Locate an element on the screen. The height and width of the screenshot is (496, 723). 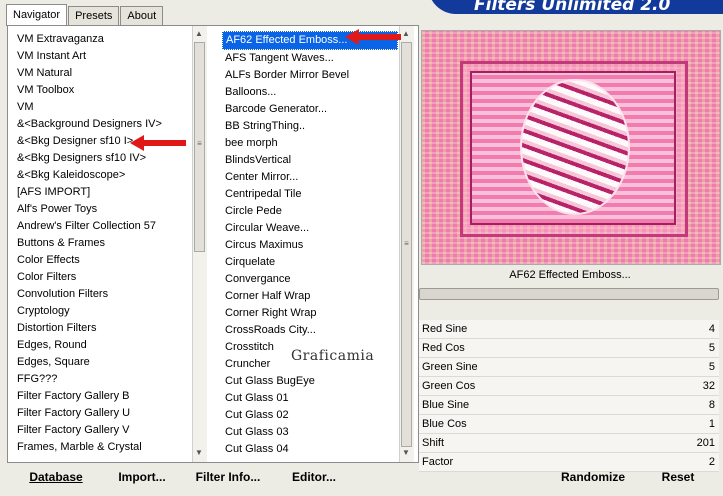
filter-item: Convergance is located at coordinates (310, 279).